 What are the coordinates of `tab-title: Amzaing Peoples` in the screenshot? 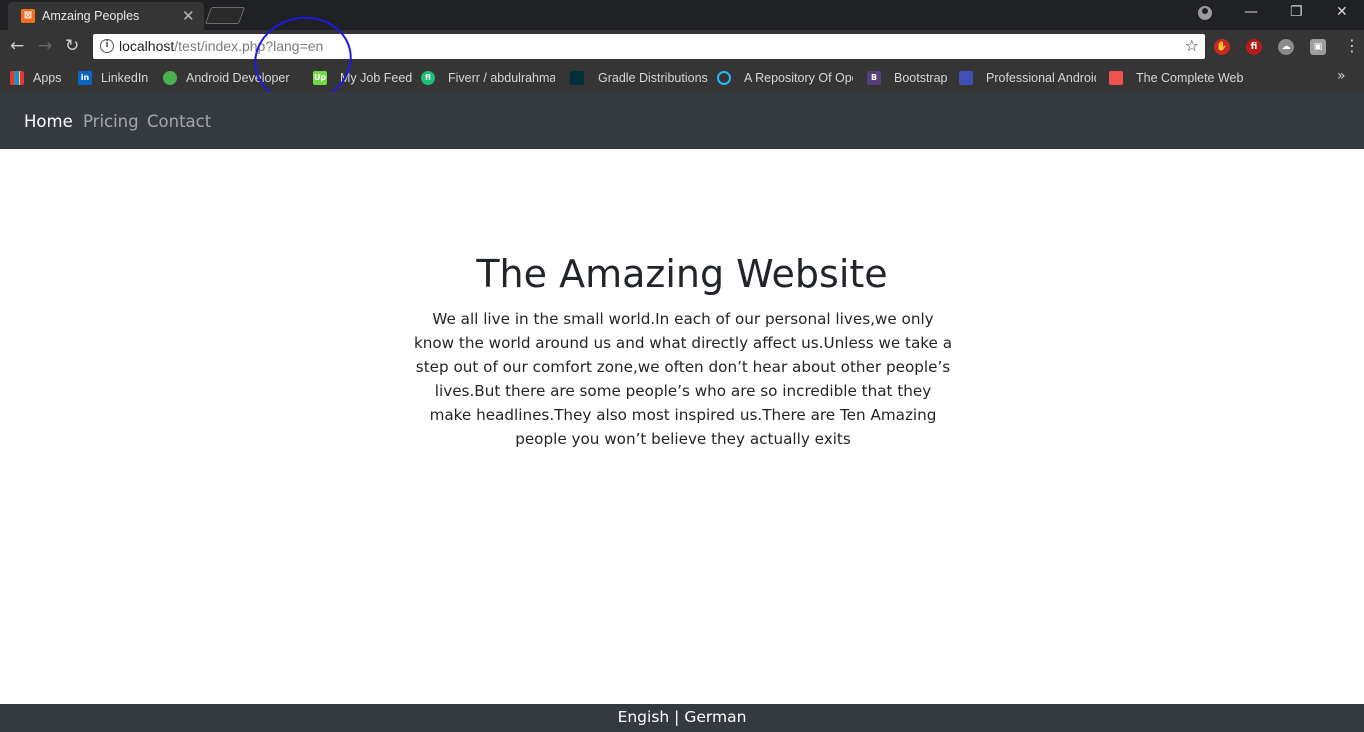 It's located at (91, 16).